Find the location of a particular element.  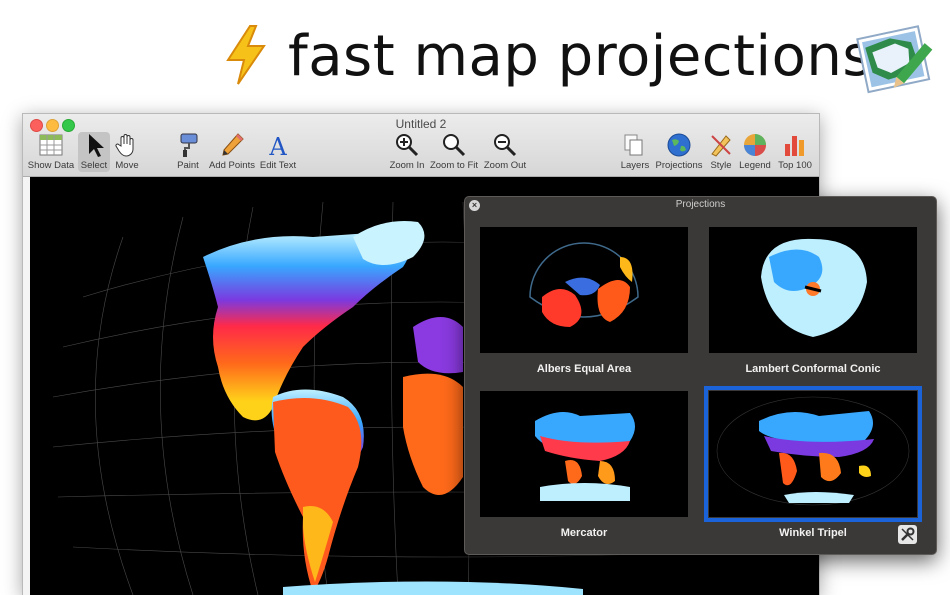

layers-button: Layers is located at coordinates (635, 152).